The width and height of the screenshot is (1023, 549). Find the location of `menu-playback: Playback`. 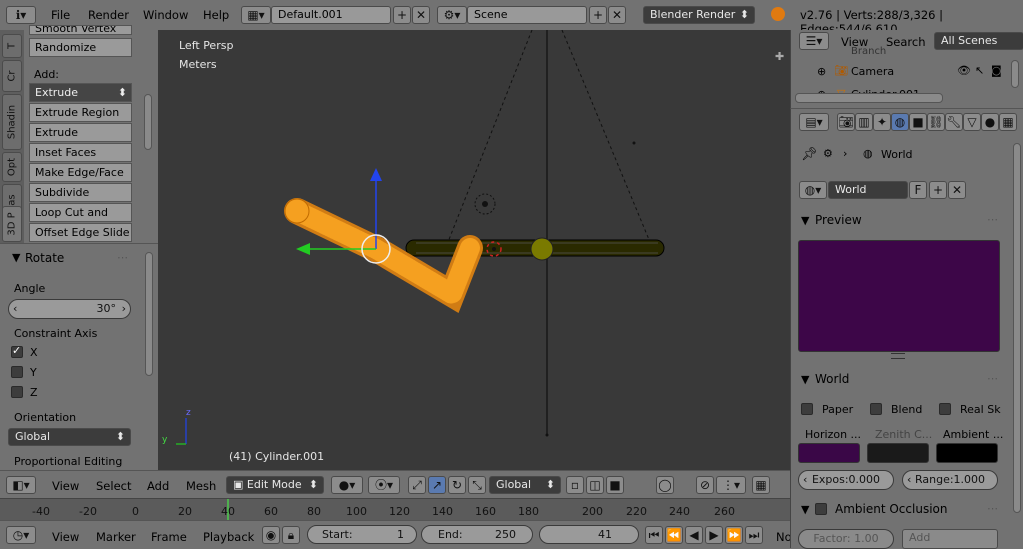

menu-playback: Playback is located at coordinates (228, 537).